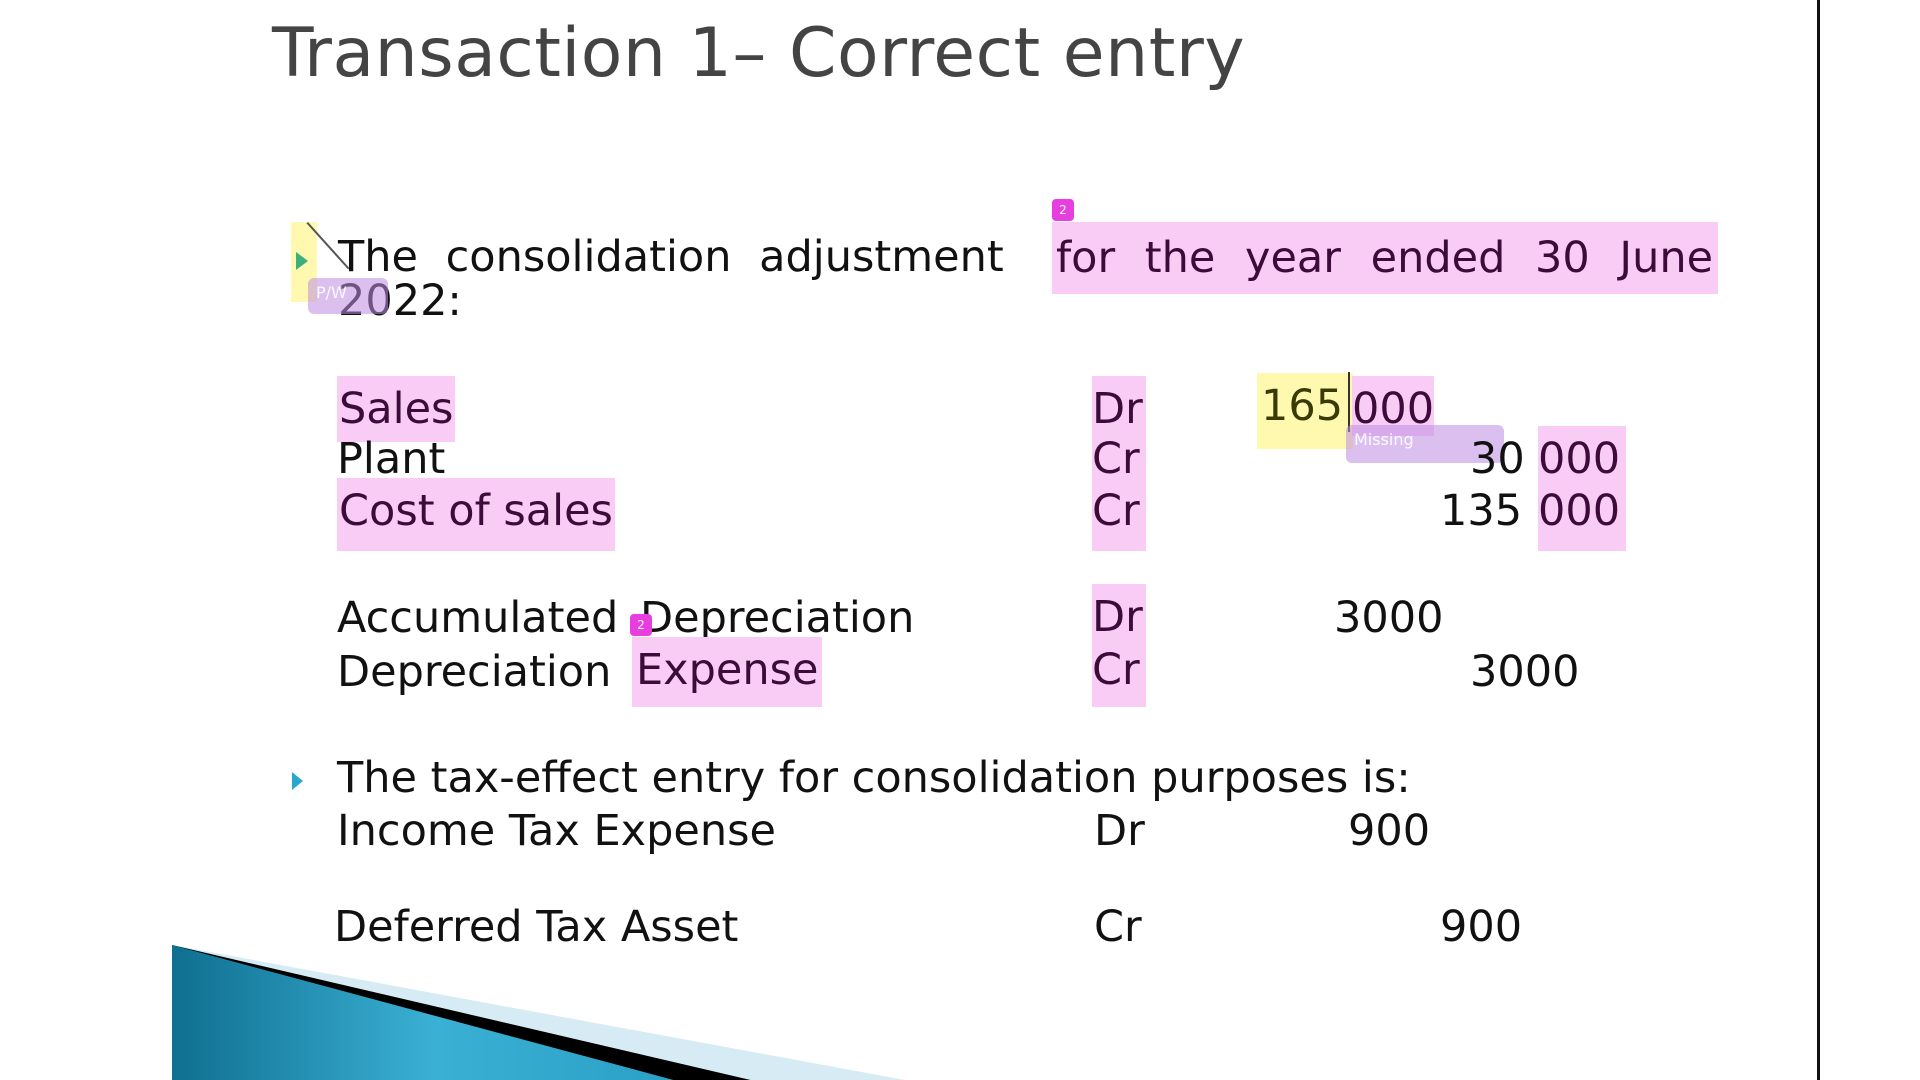  I want to click on intro-highlighted-text: for the year ended 30 June, so click(1385, 258).